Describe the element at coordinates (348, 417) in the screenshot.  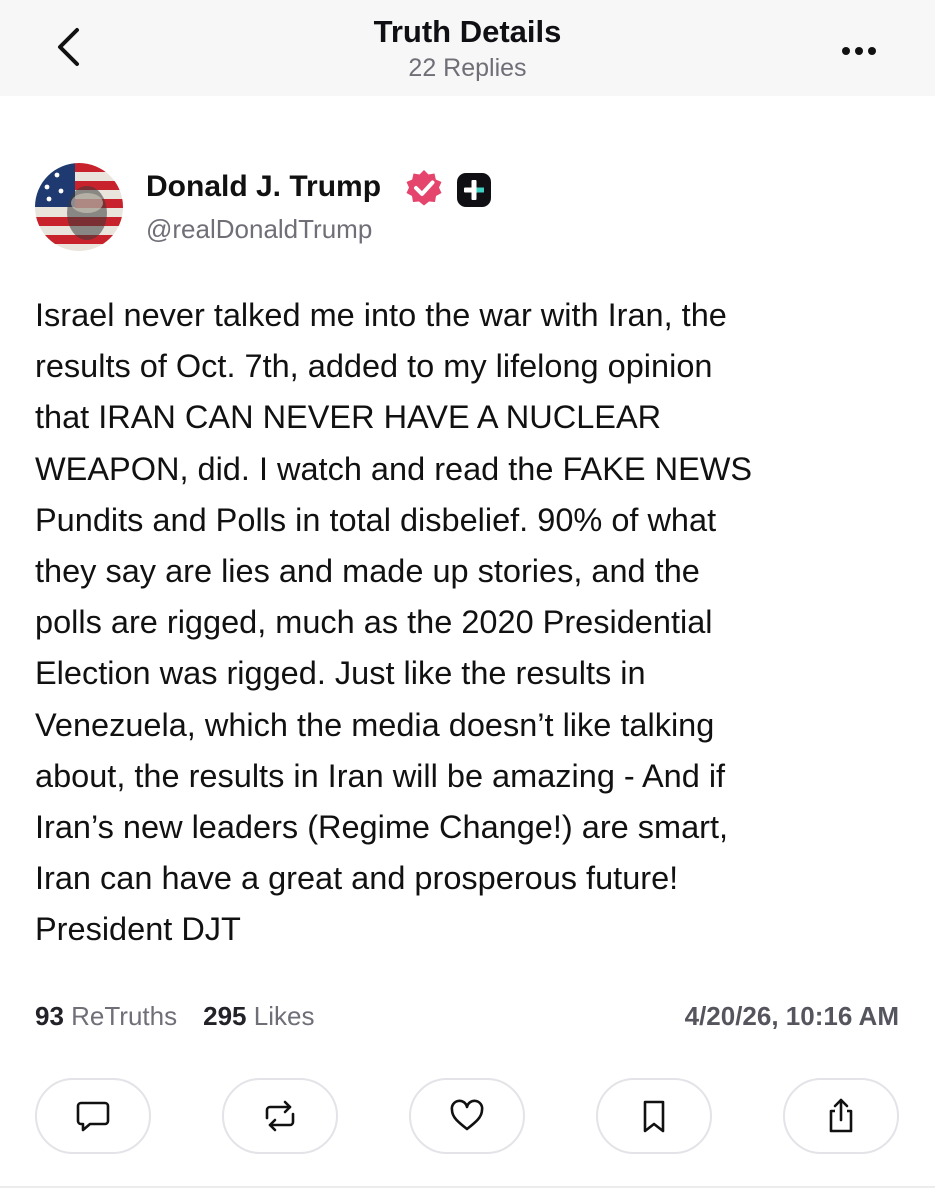
I see `post-text-line: that IRAN CAN NEVER HAVE A NUCLEAR` at that location.